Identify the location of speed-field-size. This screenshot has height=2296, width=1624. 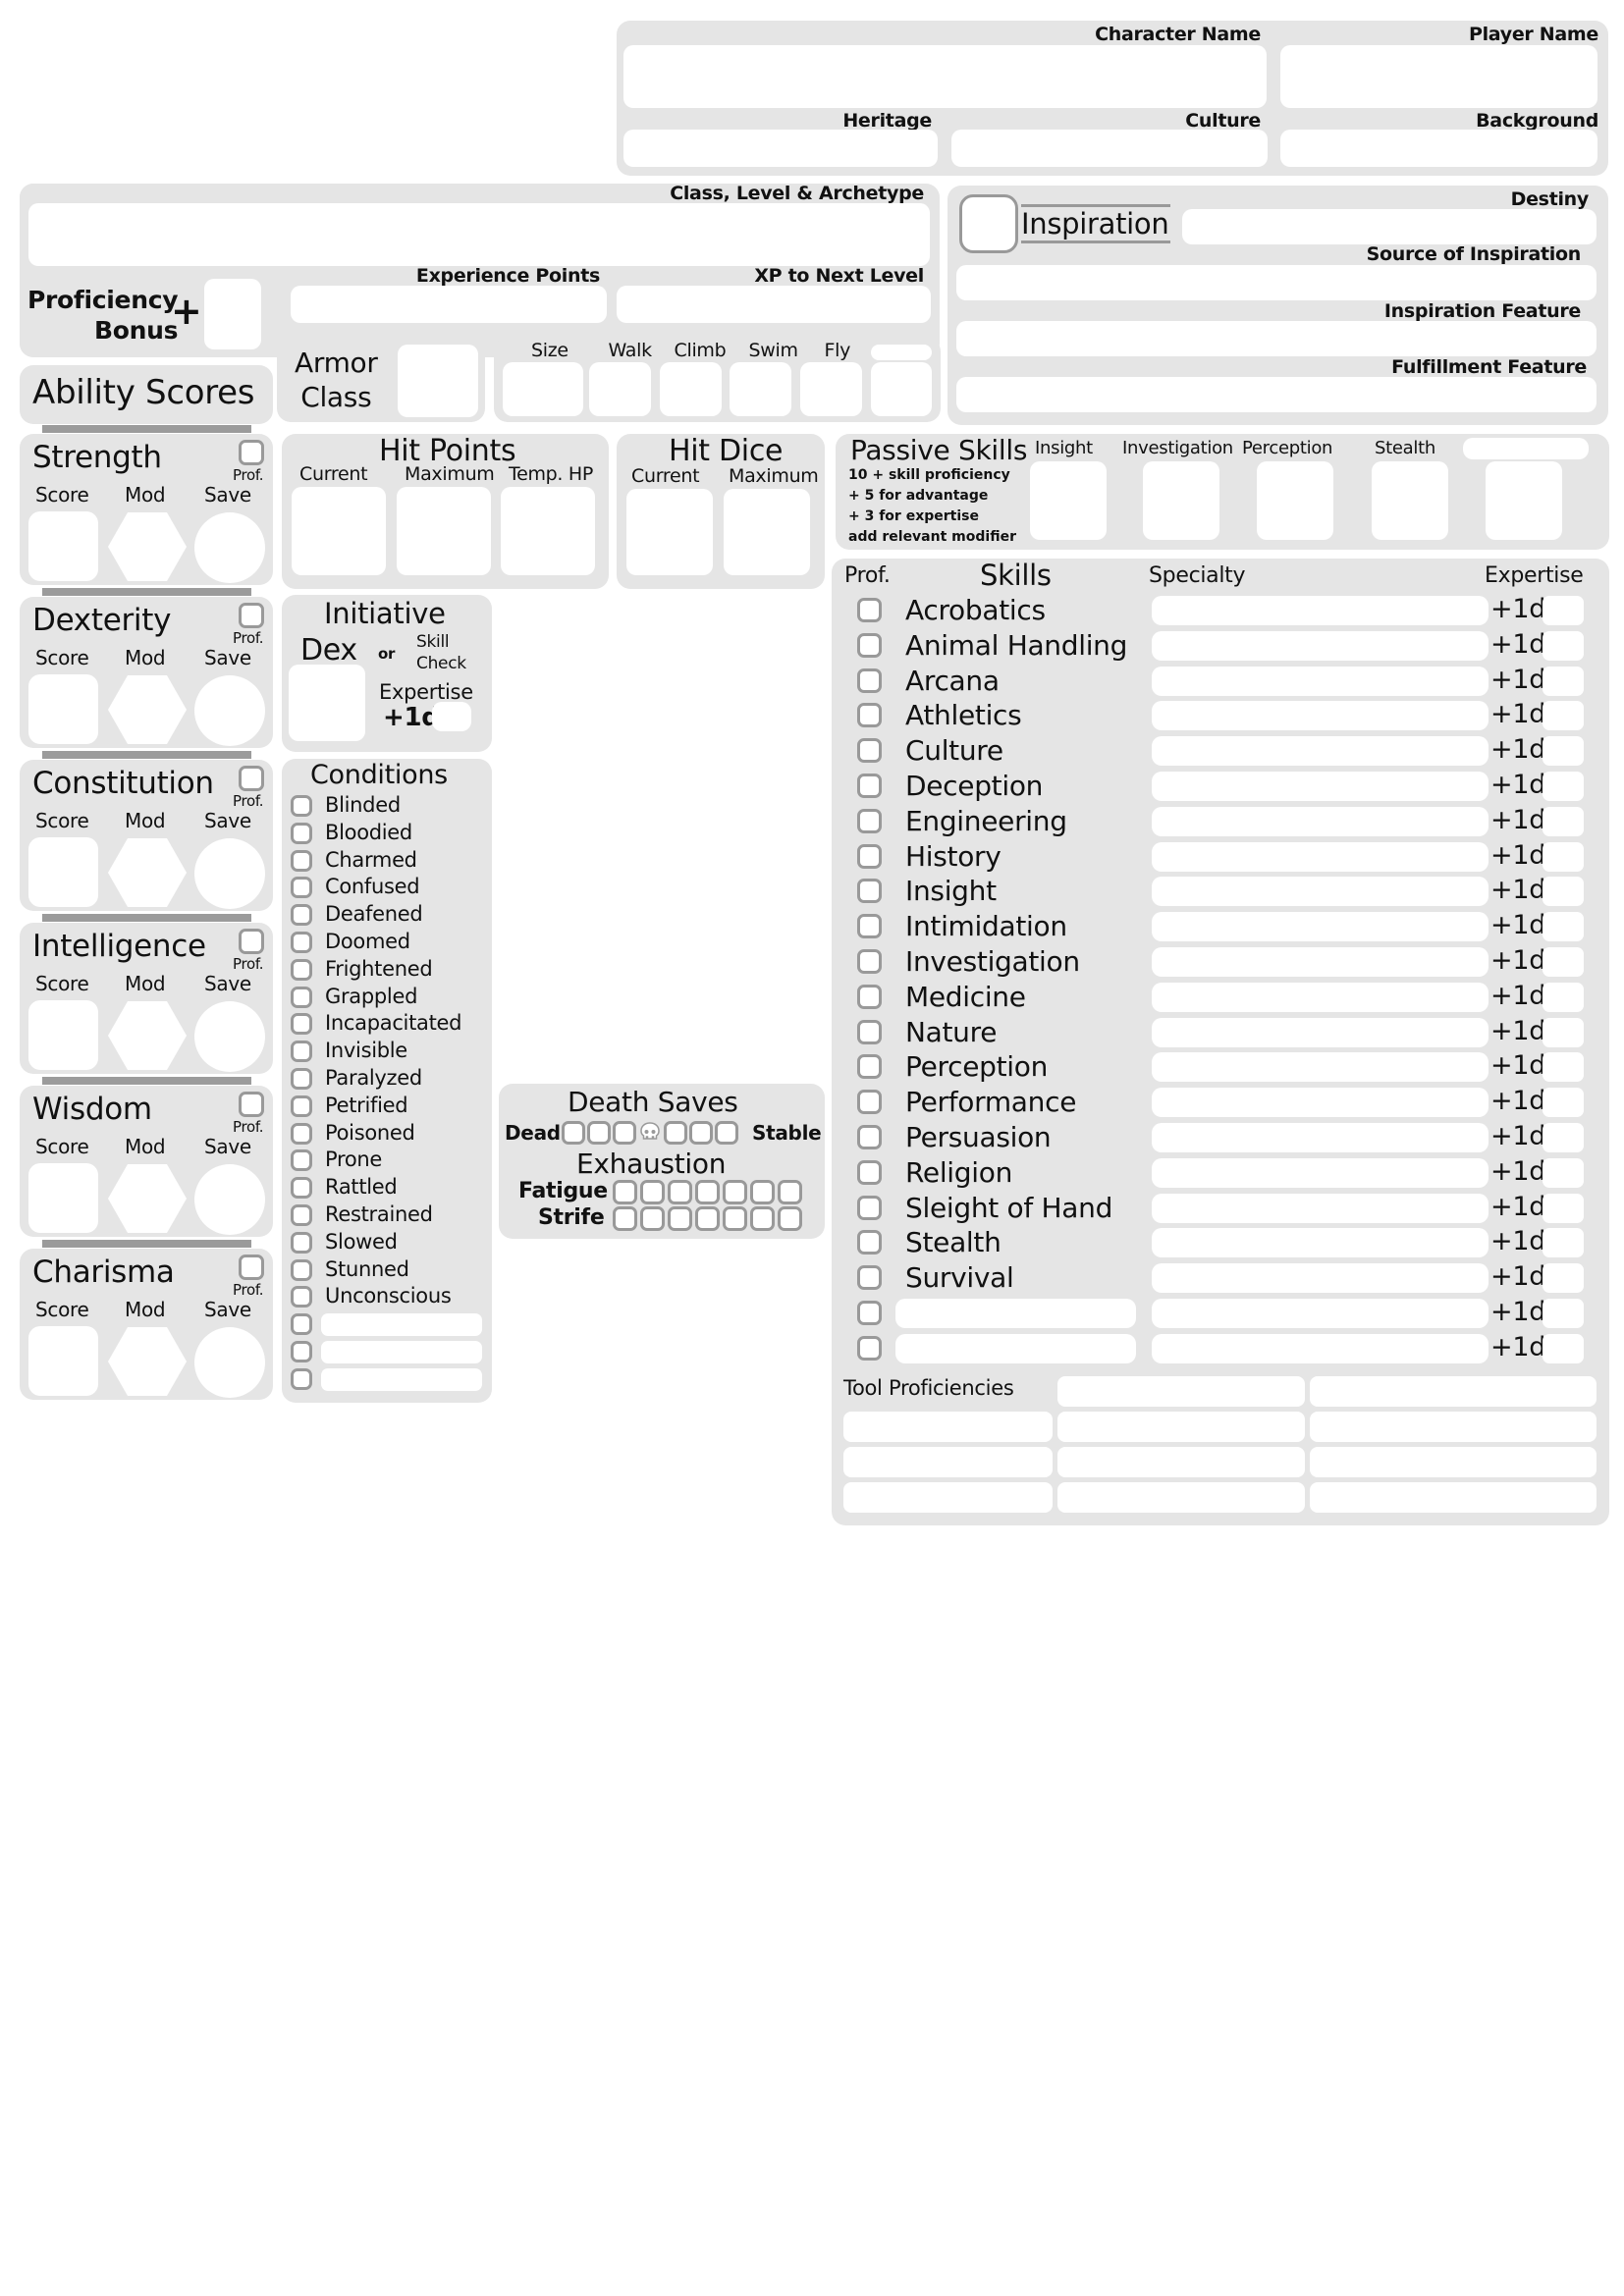
(543, 389).